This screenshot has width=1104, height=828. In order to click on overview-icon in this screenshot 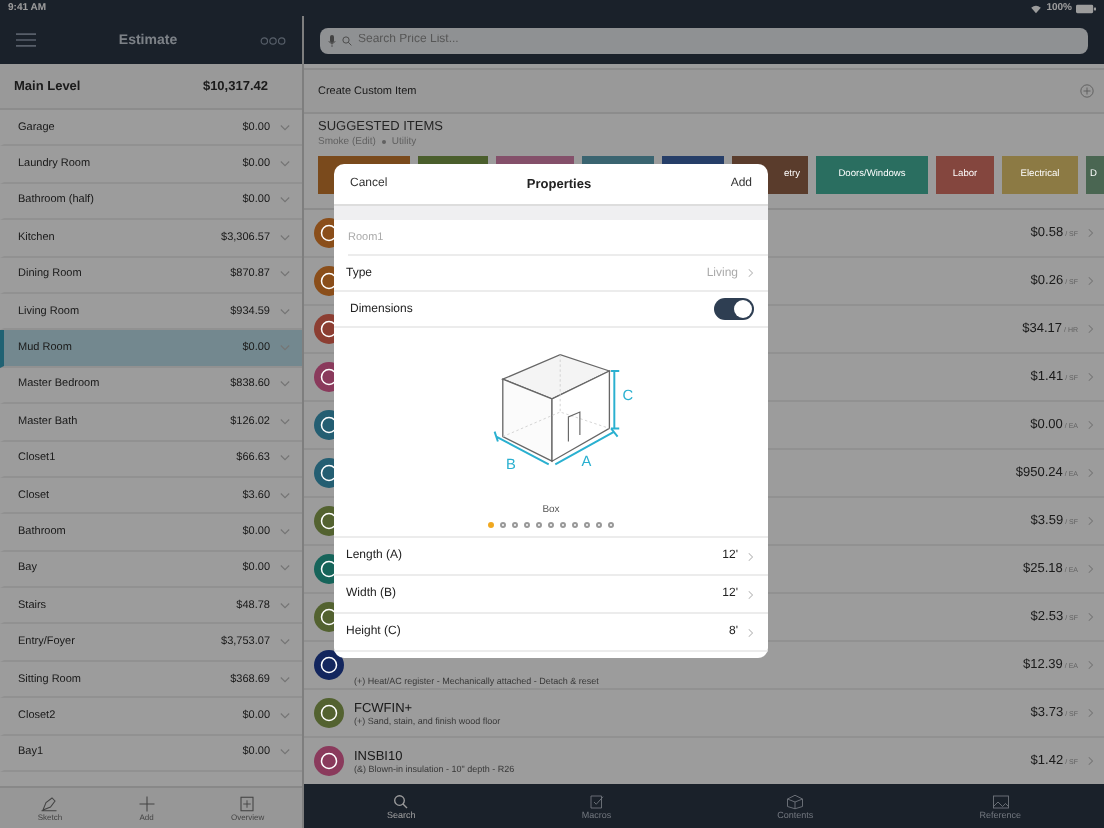, I will do `click(247, 803)`.